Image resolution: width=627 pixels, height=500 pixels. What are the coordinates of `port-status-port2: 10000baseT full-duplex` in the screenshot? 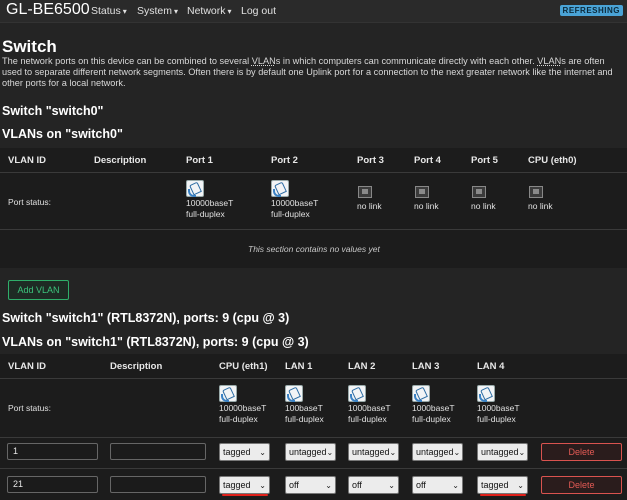 It's located at (294, 200).